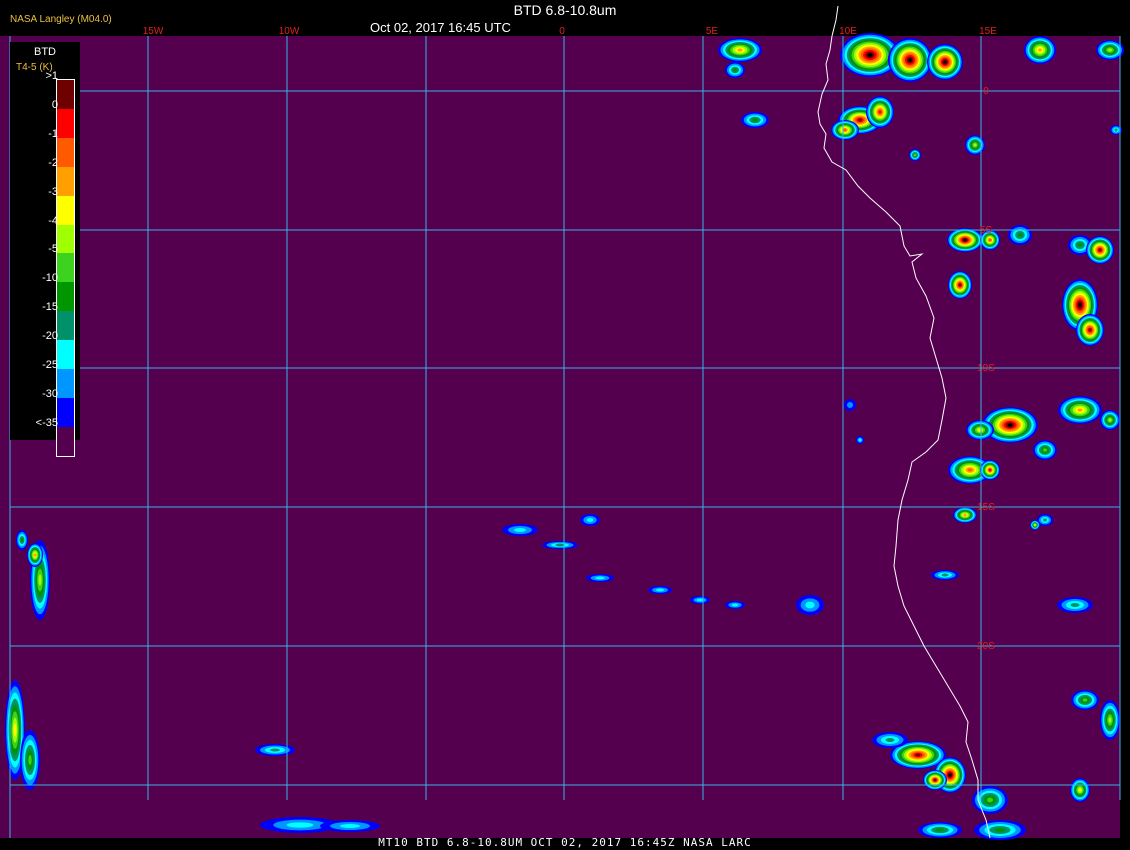 Image resolution: width=1130 pixels, height=850 pixels. I want to click on legend-value-label: -3, so click(53, 191).